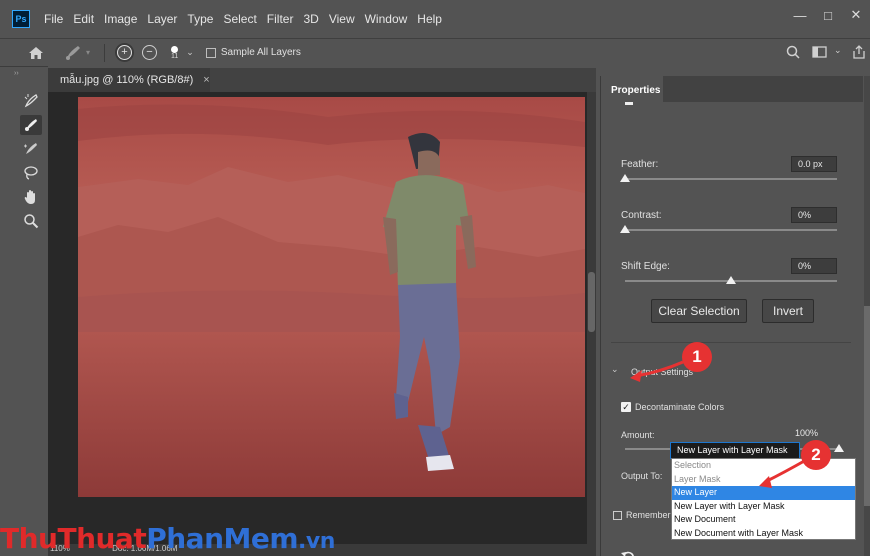 The image size is (870, 556). What do you see at coordinates (718, 424) in the screenshot?
I see `annotation-arrows` at bounding box center [718, 424].